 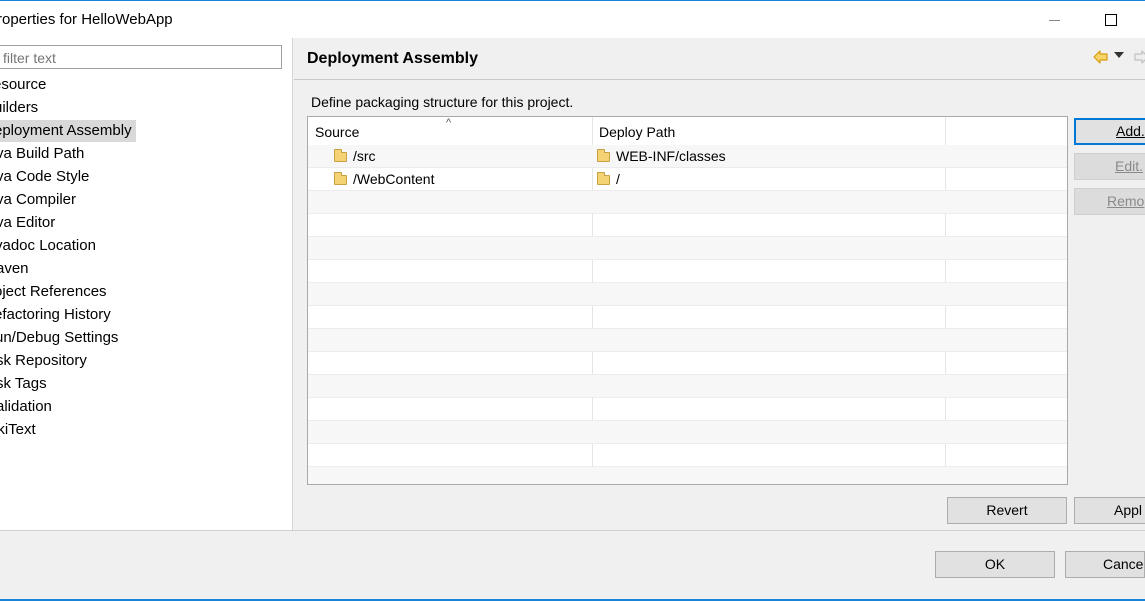 I want to click on tree-item-task-tags: sk Tags, so click(x=23, y=384).